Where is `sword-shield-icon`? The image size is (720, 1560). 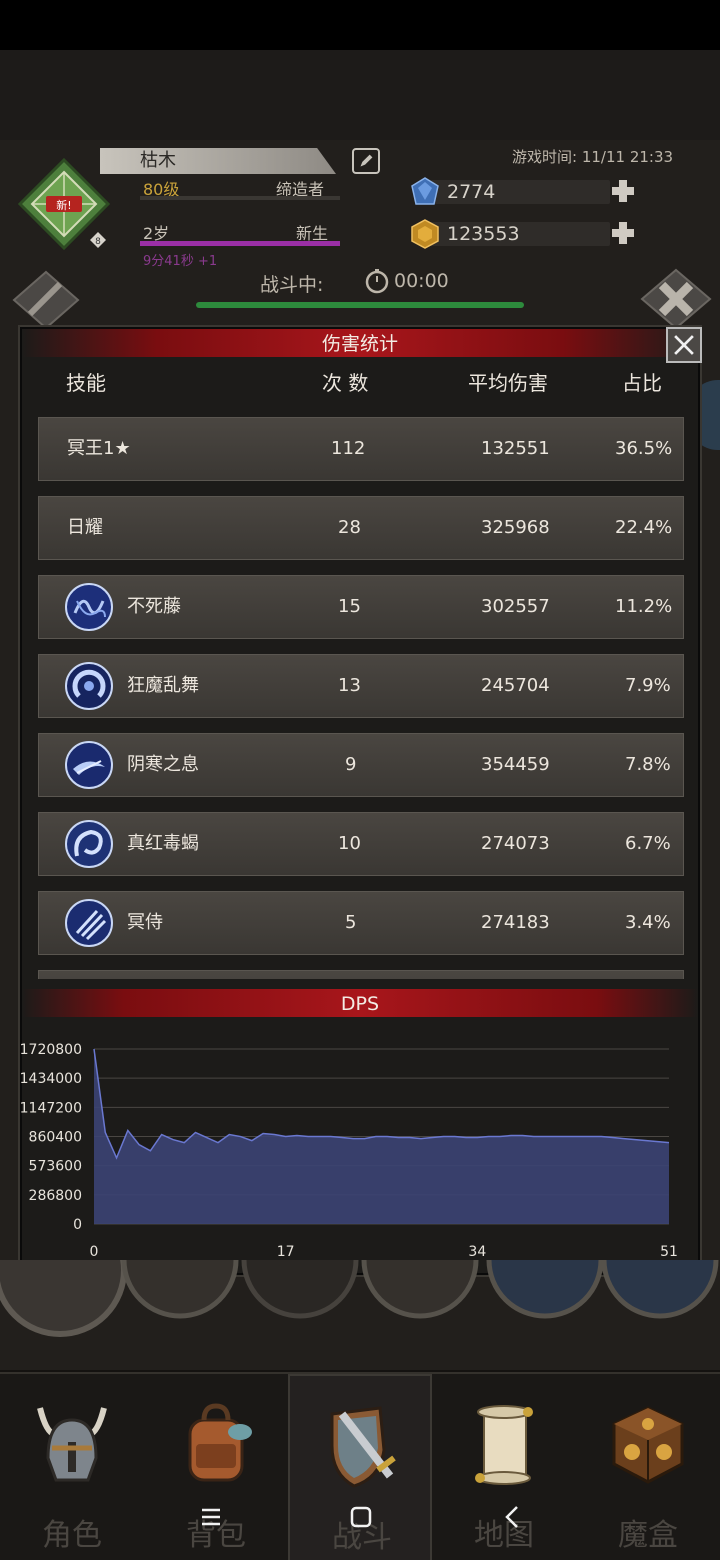 sword-shield-icon is located at coordinates (363, 1447).